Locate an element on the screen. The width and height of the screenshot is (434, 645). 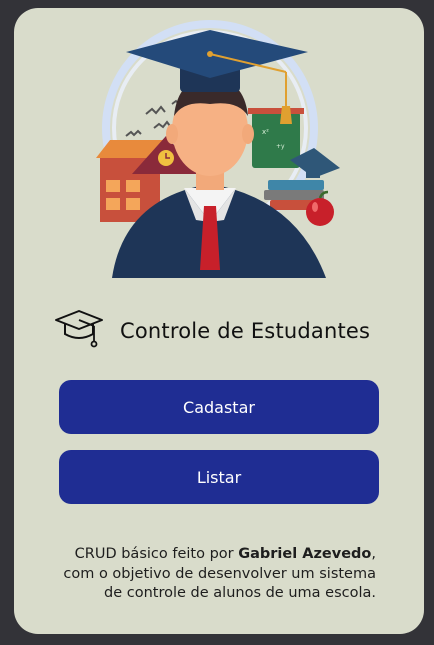
cadastrar-button: Cadastar is located at coordinates (219, 407).